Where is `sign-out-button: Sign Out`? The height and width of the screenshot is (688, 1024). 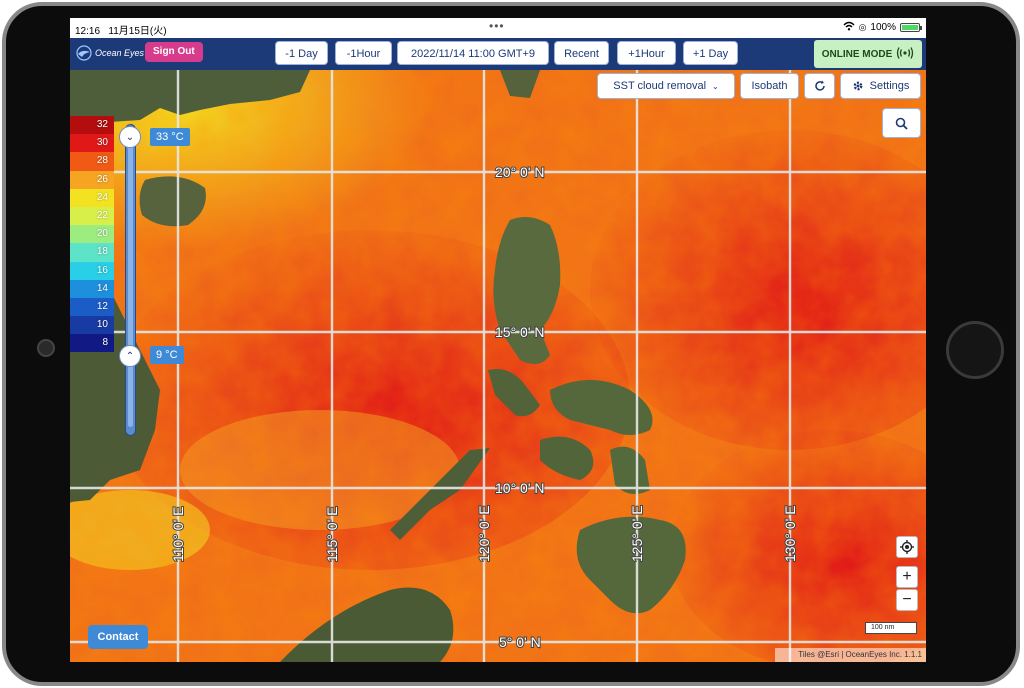 sign-out-button: Sign Out is located at coordinates (174, 52).